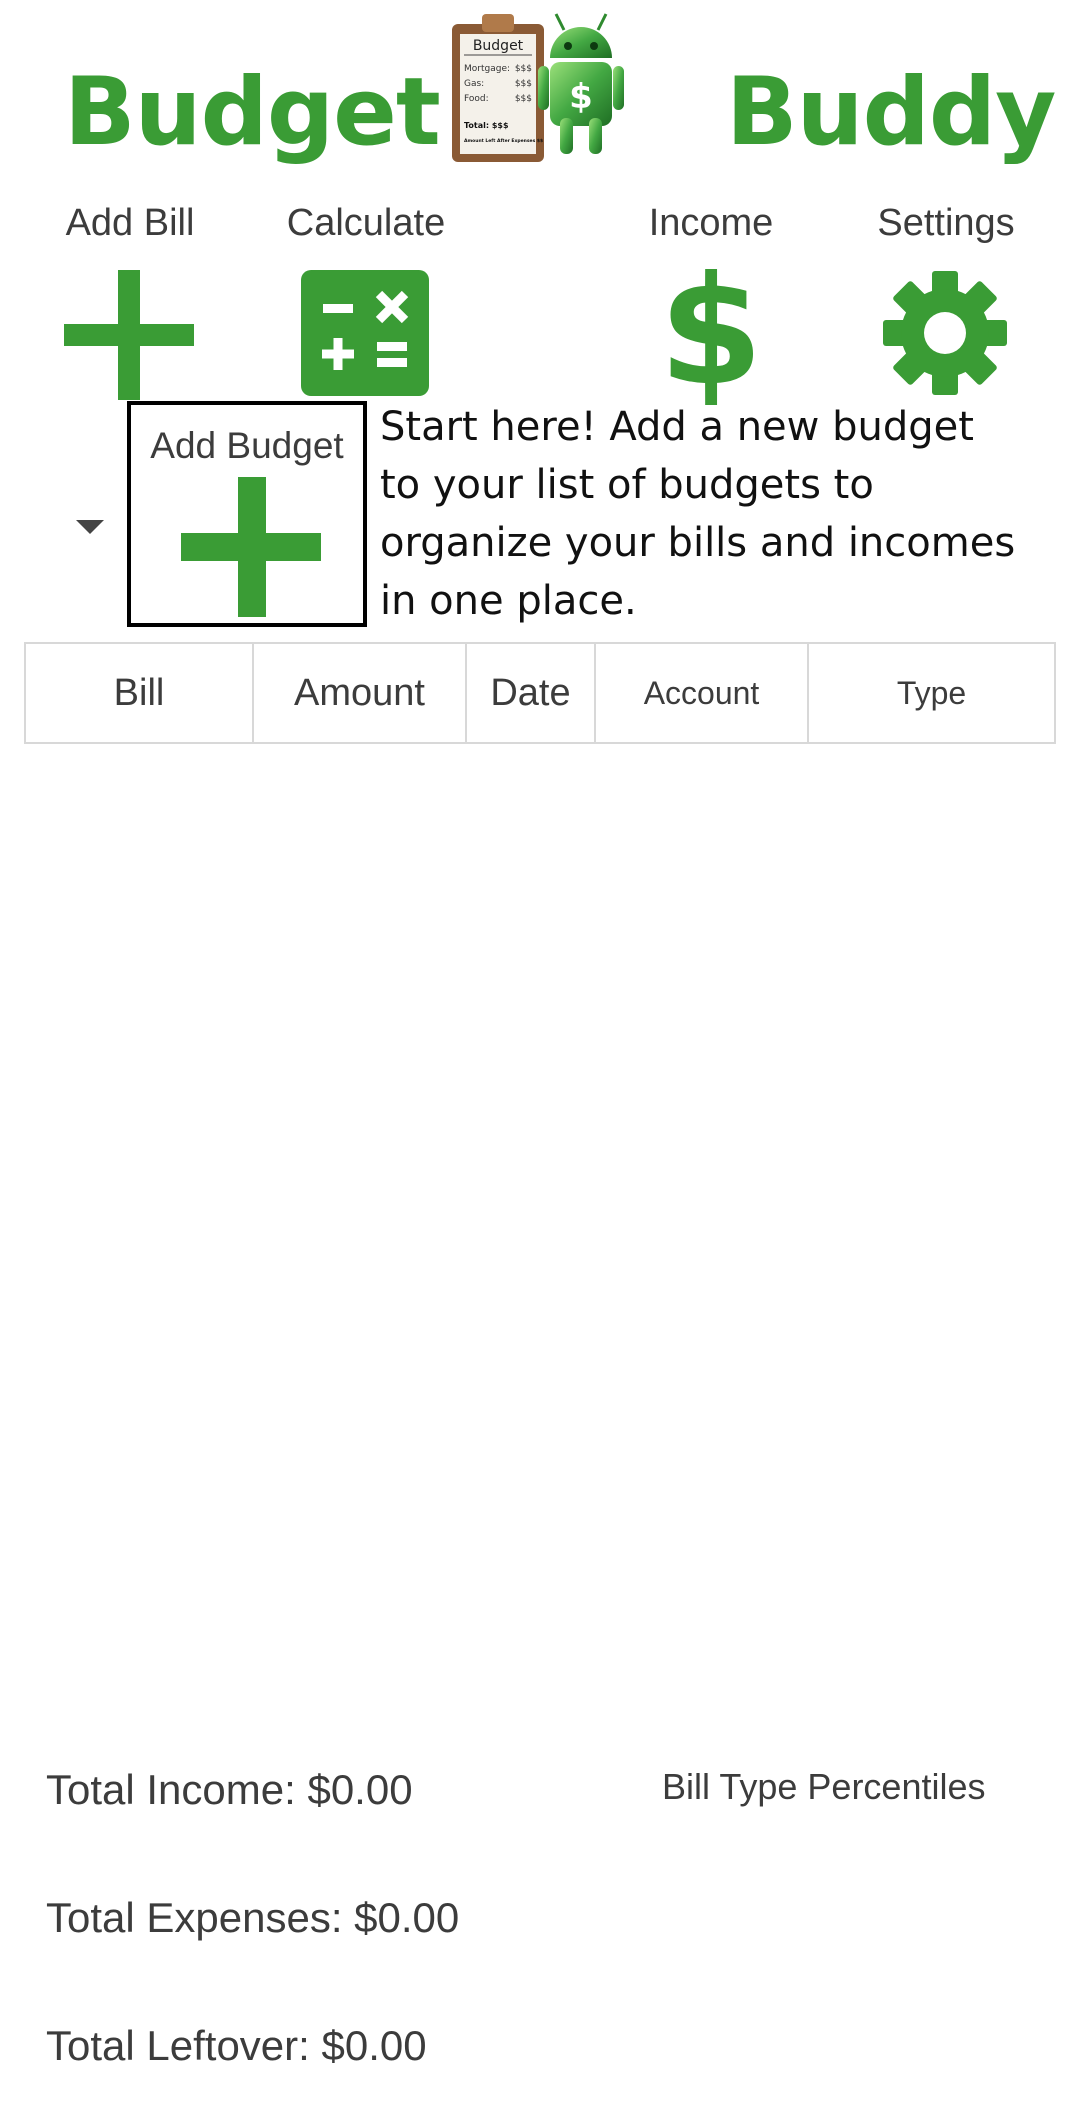  Describe the element at coordinates (711, 223) in the screenshot. I see `income-label: Income` at that location.